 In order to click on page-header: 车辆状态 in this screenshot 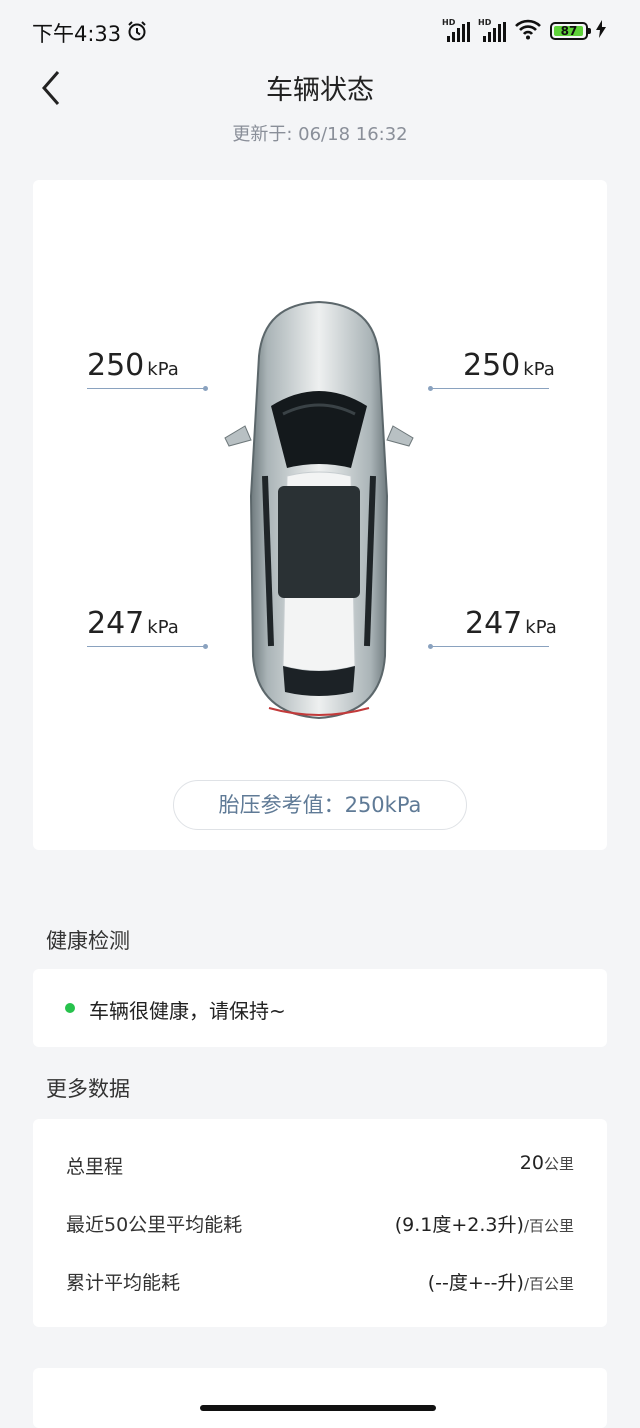, I will do `click(320, 85)`.